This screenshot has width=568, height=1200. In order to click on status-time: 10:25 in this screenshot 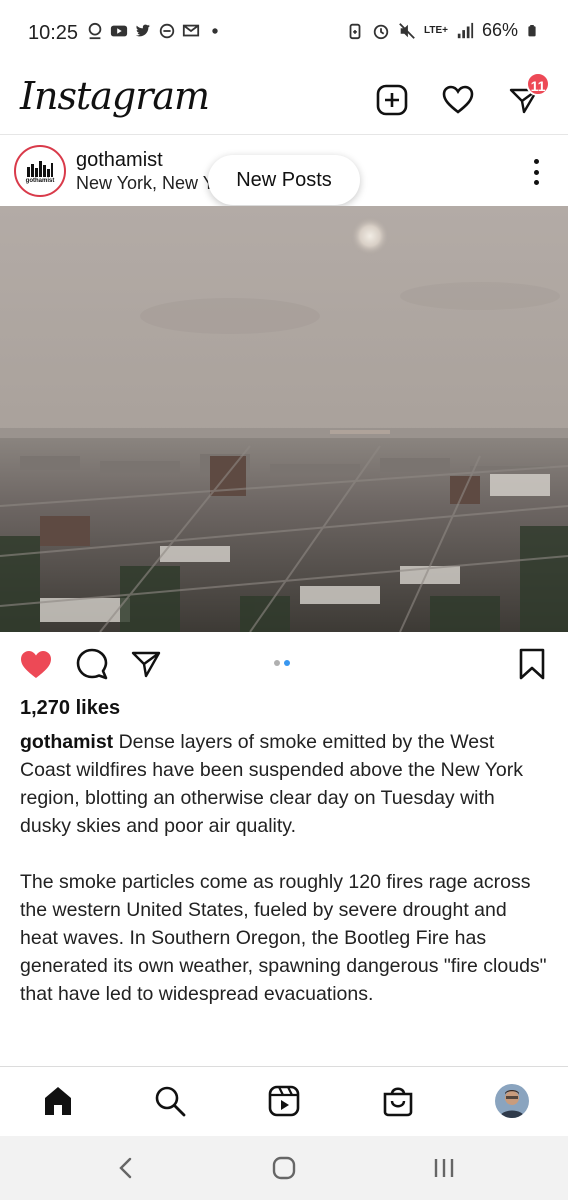, I will do `click(53, 33)`.